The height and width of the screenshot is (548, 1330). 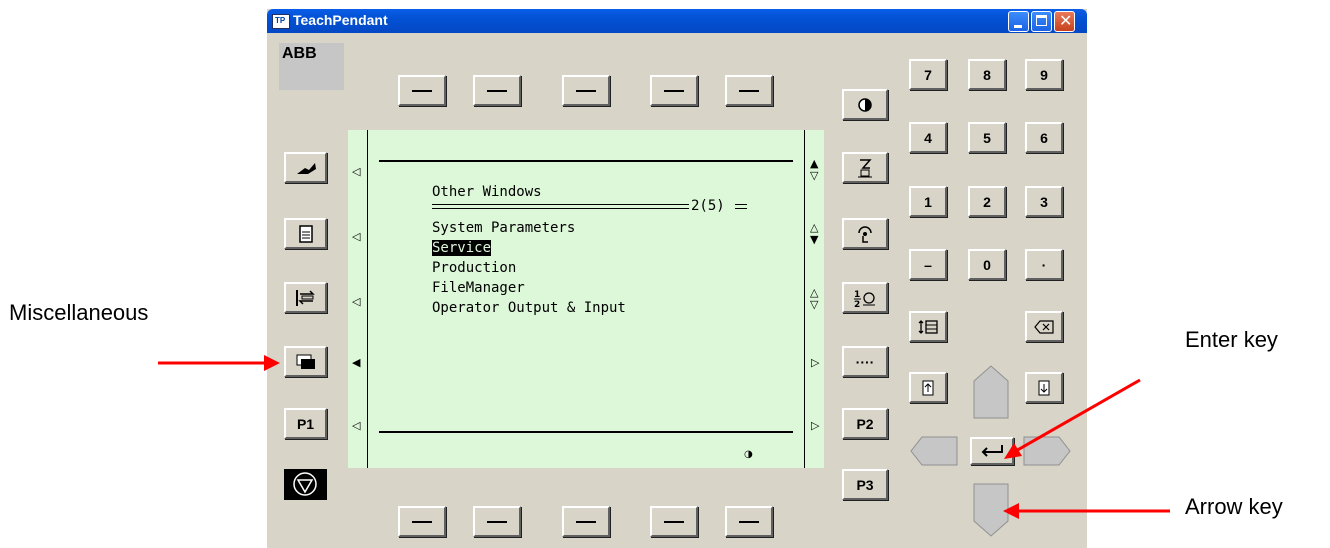 What do you see at coordinates (1086, 511) in the screenshot?
I see `arrow-key-arrow` at bounding box center [1086, 511].